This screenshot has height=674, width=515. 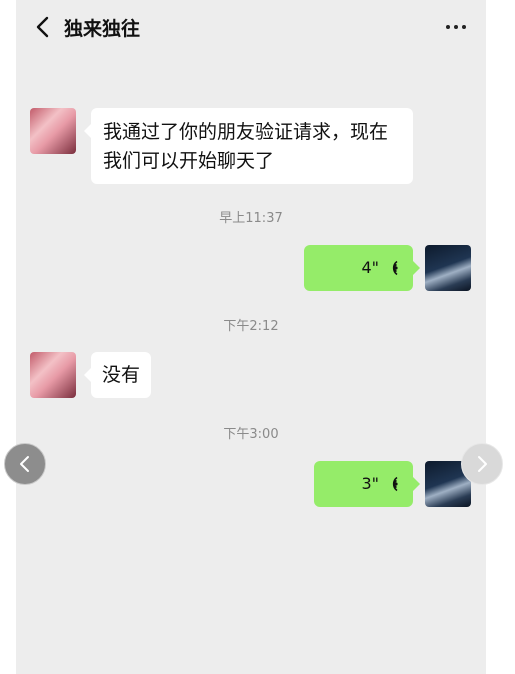 I want to click on message-text-line: 我通过了你的朋友验证请求，现在, so click(x=246, y=132).